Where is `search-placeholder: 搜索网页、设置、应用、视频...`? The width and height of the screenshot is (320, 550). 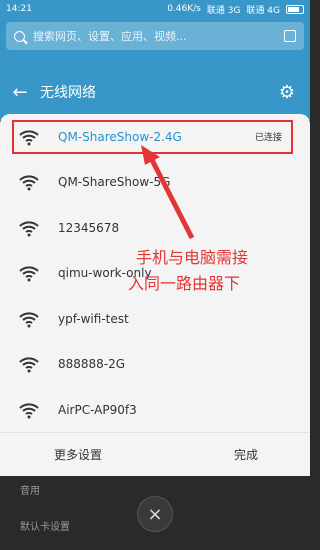
search-placeholder: 搜索网页、设置、应用、视频... is located at coordinates (110, 36).